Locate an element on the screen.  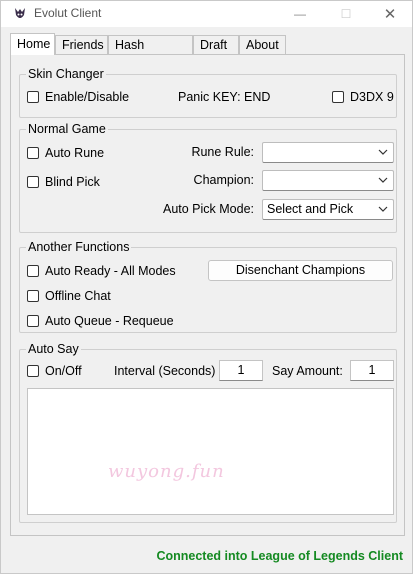
auto-say-title: Auto Say is located at coordinates (53, 349).